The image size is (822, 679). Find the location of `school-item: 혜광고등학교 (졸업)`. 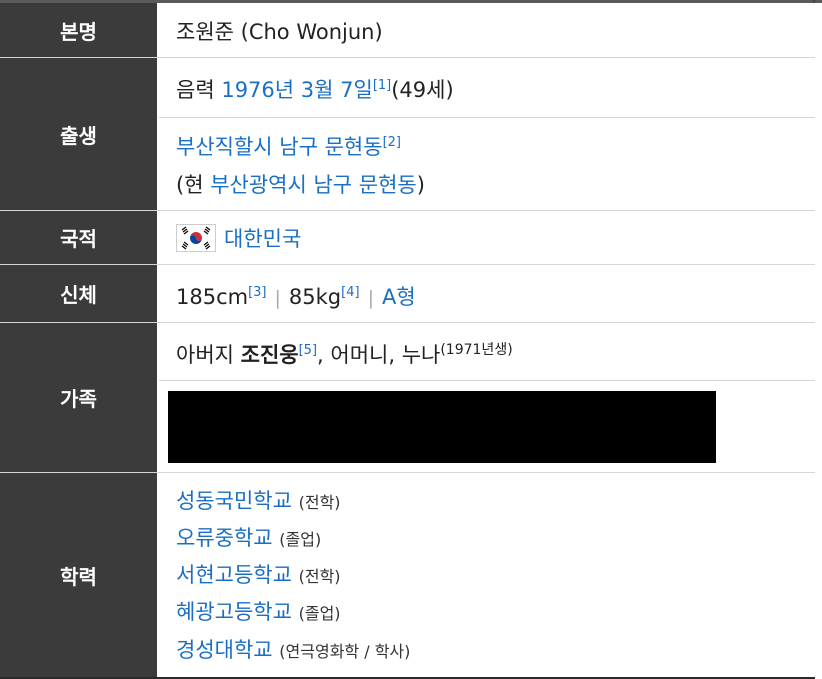

school-item: 혜광고등학교 (졸업) is located at coordinates (258, 611).